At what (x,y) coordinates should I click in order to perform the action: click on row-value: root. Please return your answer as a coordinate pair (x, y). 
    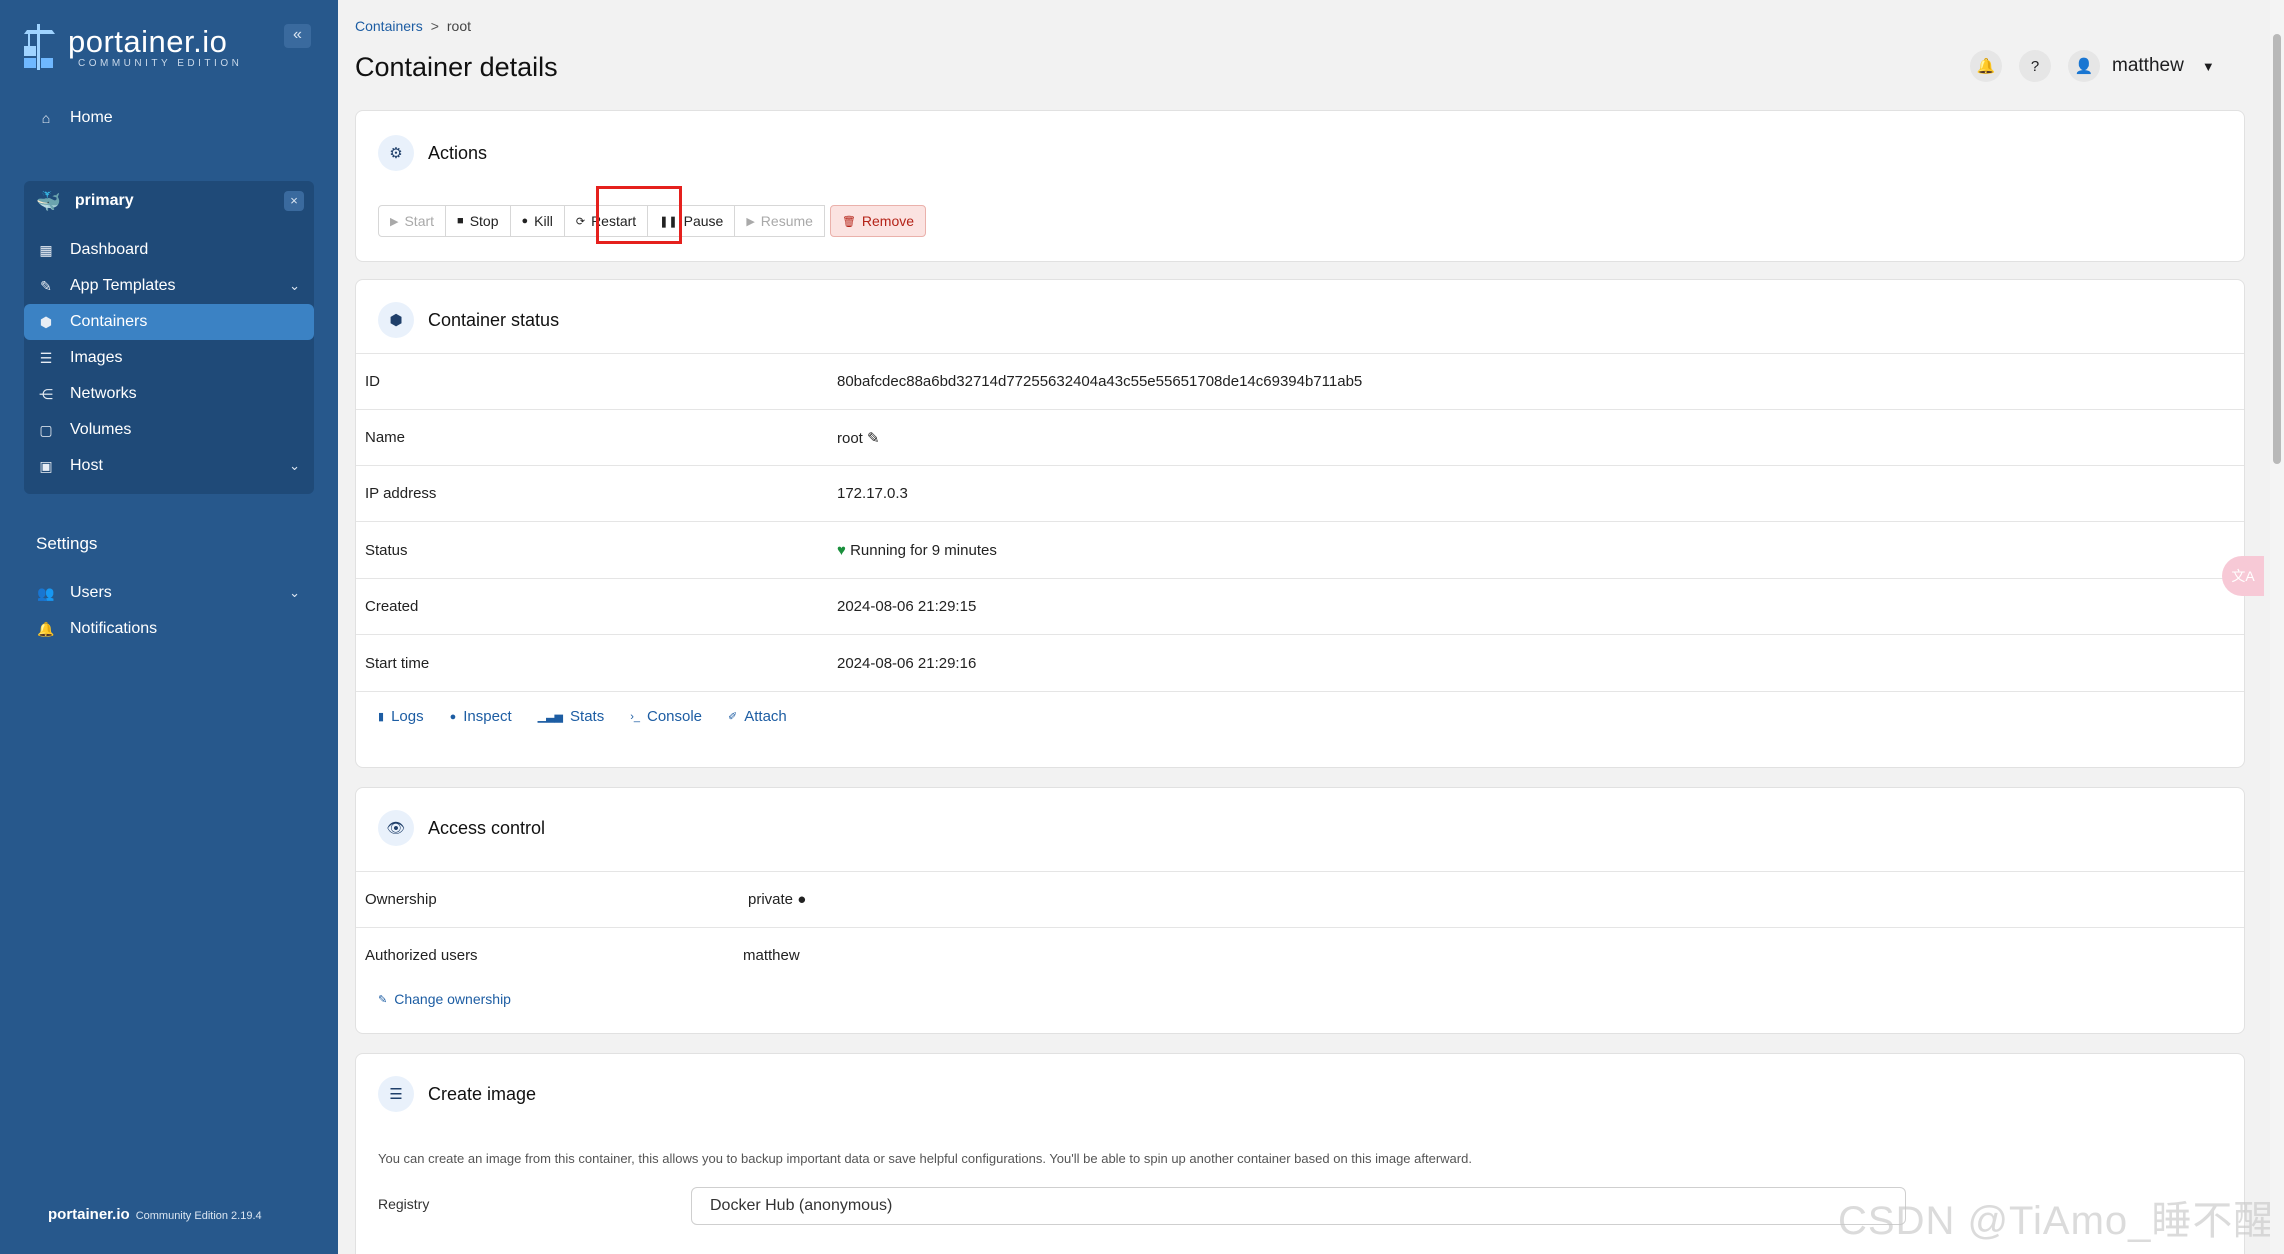
    Looking at the image, I should click on (850, 438).